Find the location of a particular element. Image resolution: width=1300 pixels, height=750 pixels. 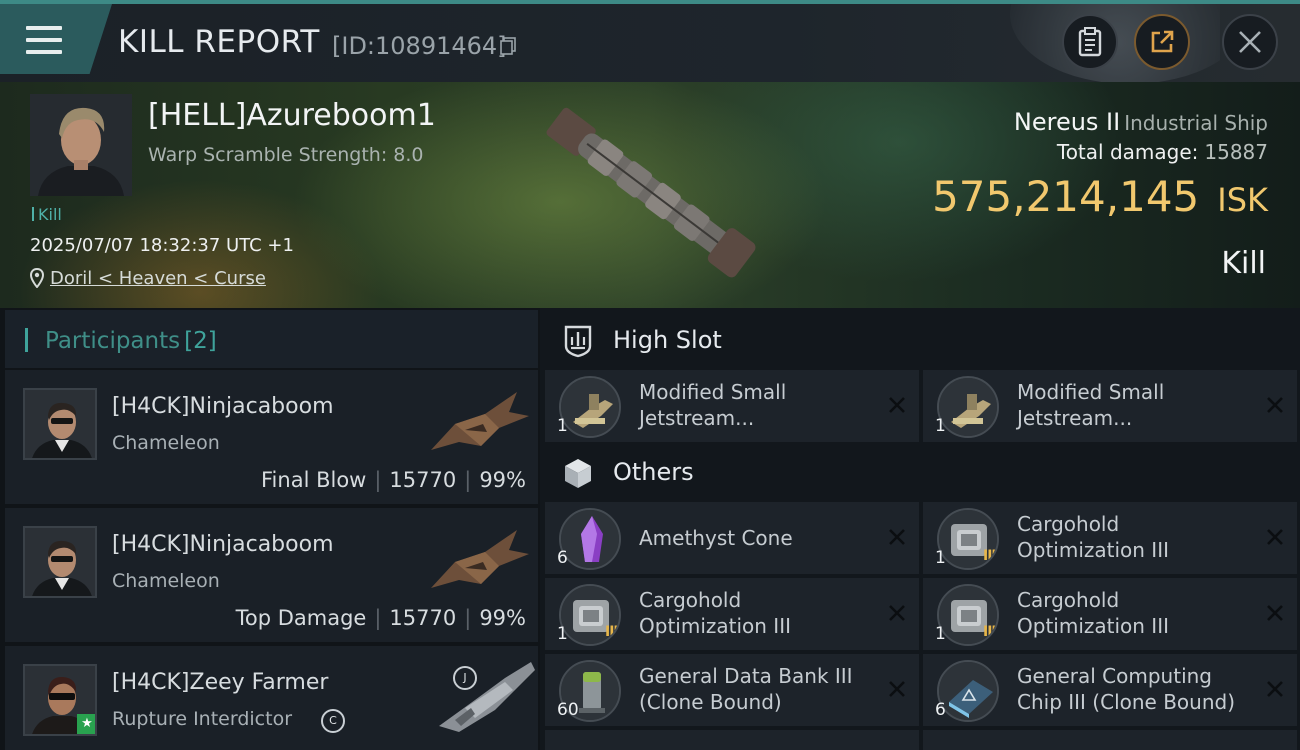

total-damage: Total damage: 15887 is located at coordinates (1162, 152).